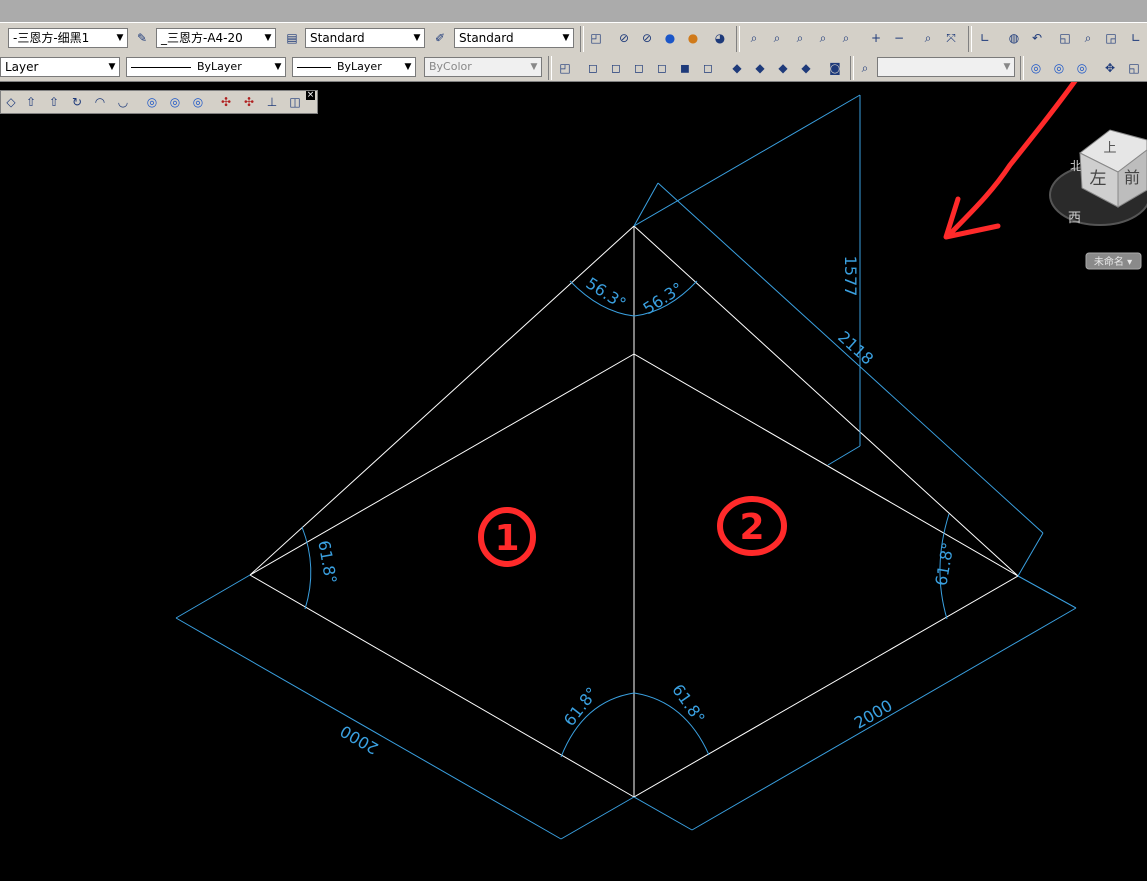  I want to click on cube-label-left: 左, so click(1098, 179).